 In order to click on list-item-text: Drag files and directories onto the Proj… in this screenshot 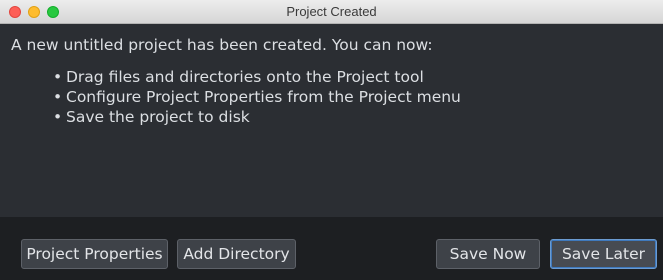, I will do `click(245, 77)`.